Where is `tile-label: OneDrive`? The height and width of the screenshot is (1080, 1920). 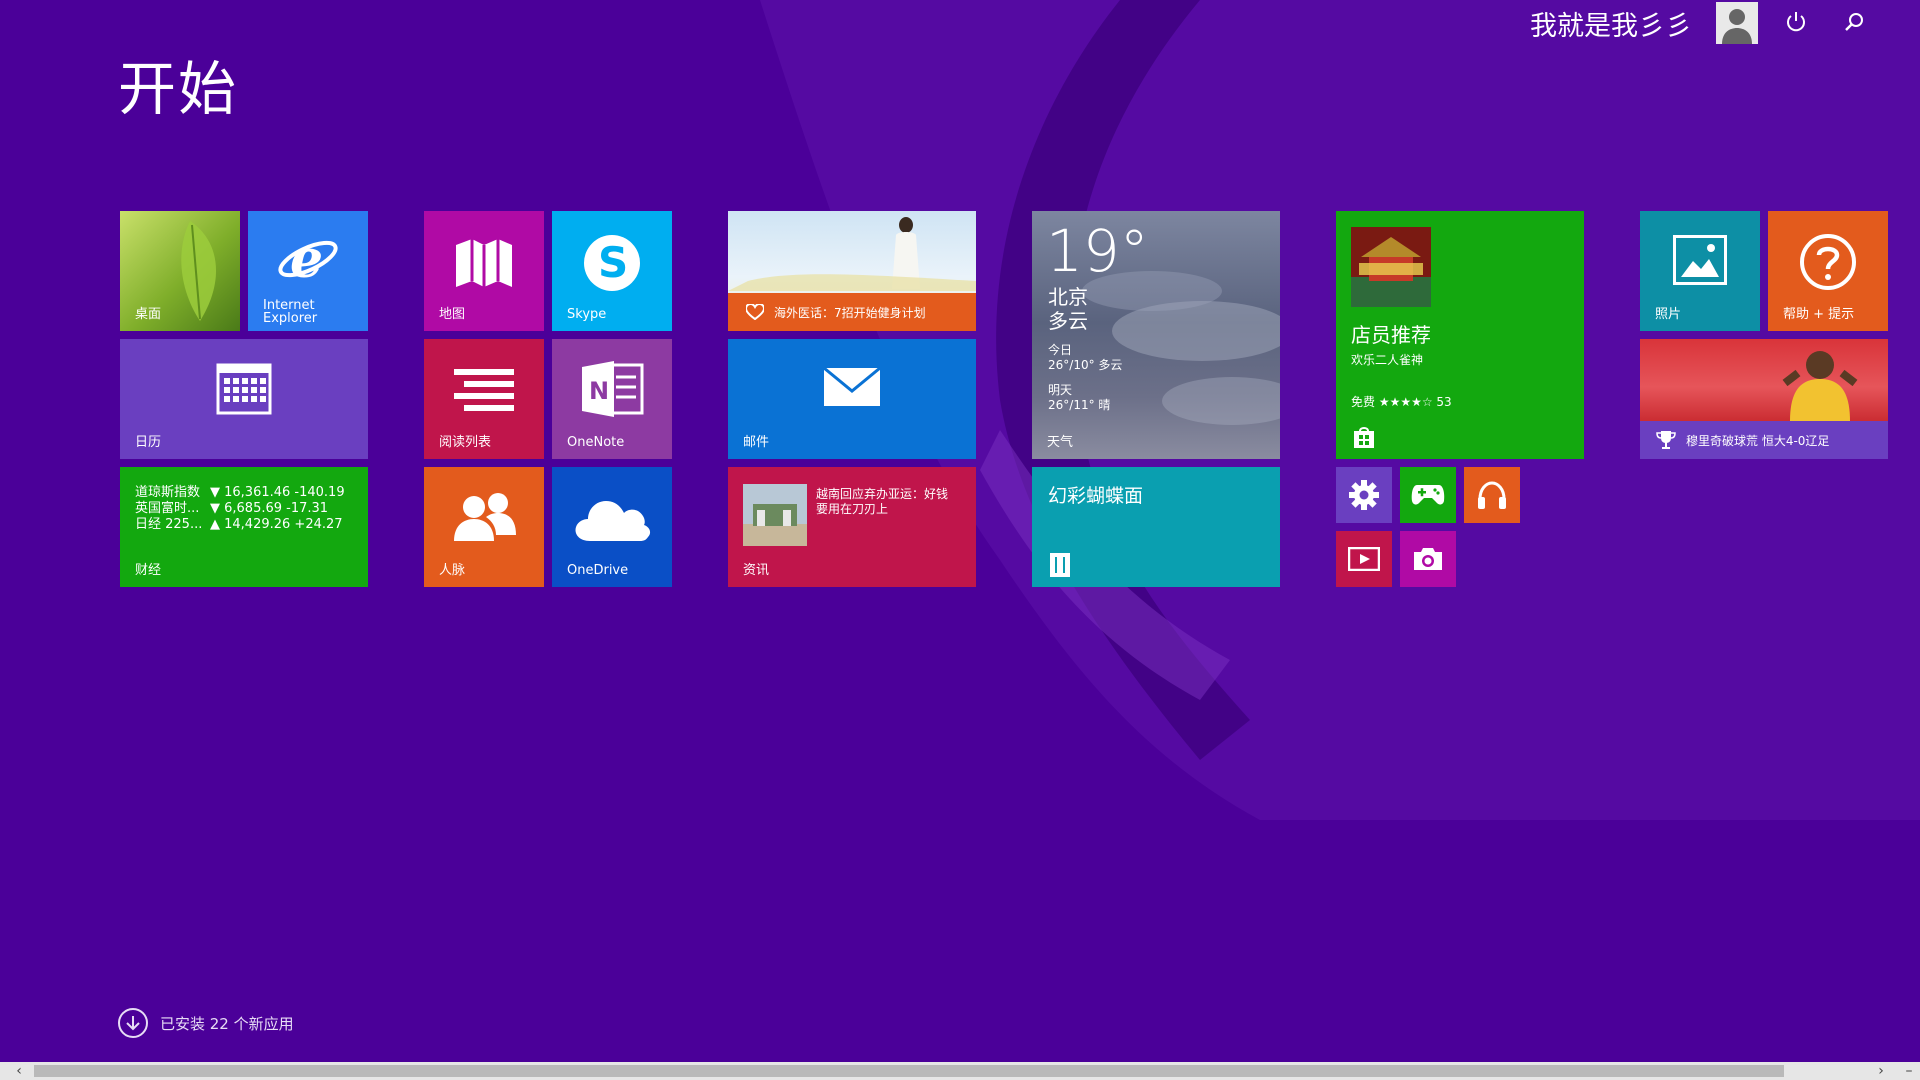
tile-label: OneDrive is located at coordinates (598, 570).